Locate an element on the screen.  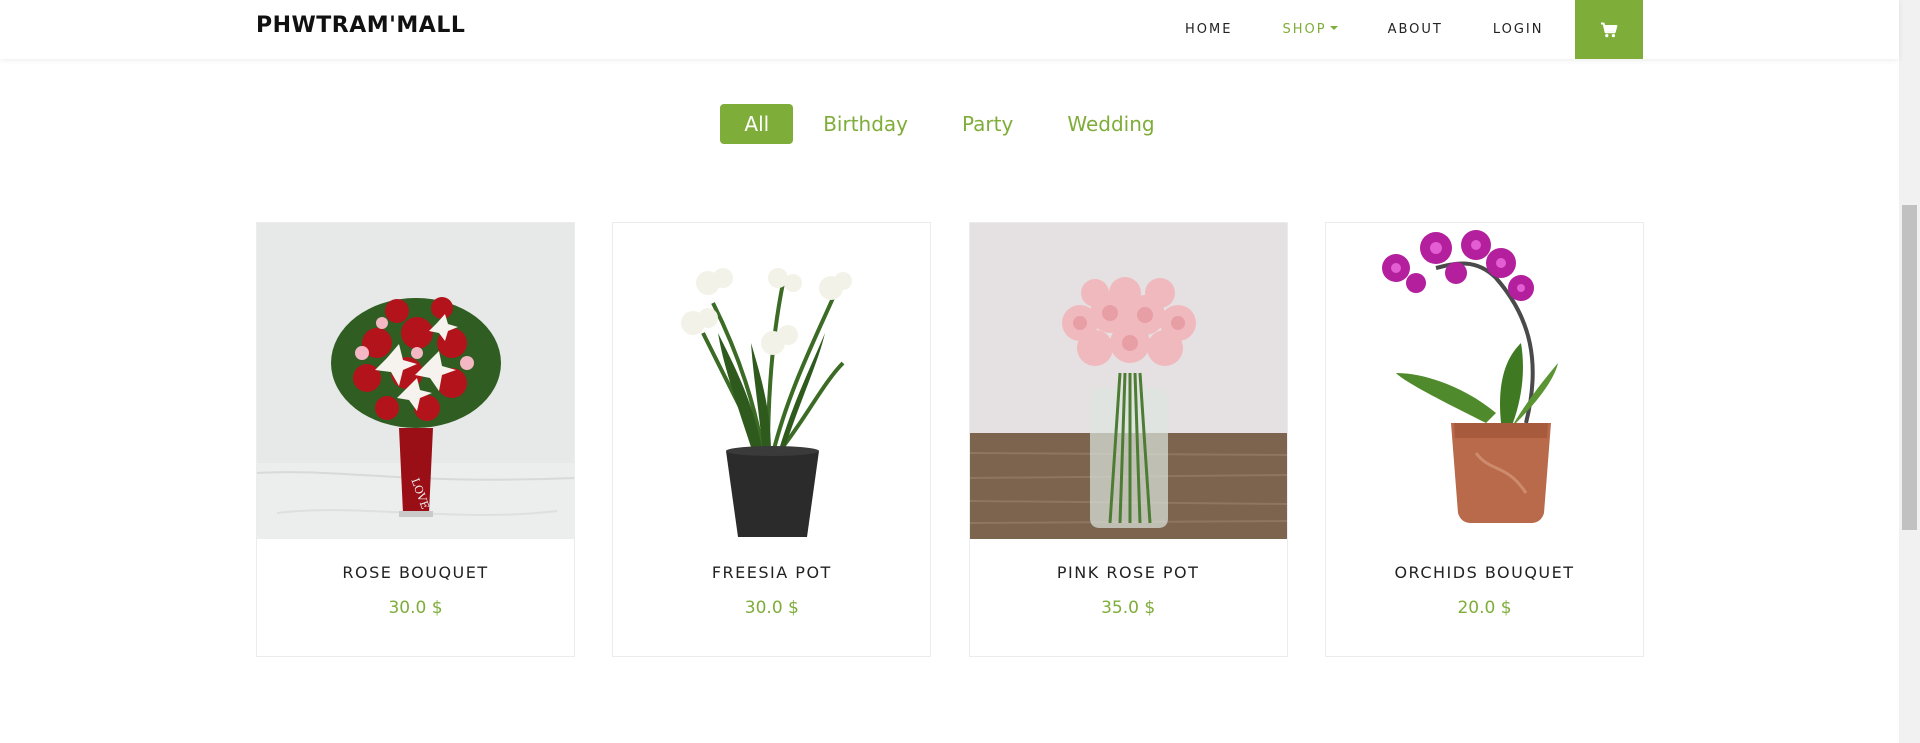
product-price: 20.0 $ is located at coordinates (1484, 608).